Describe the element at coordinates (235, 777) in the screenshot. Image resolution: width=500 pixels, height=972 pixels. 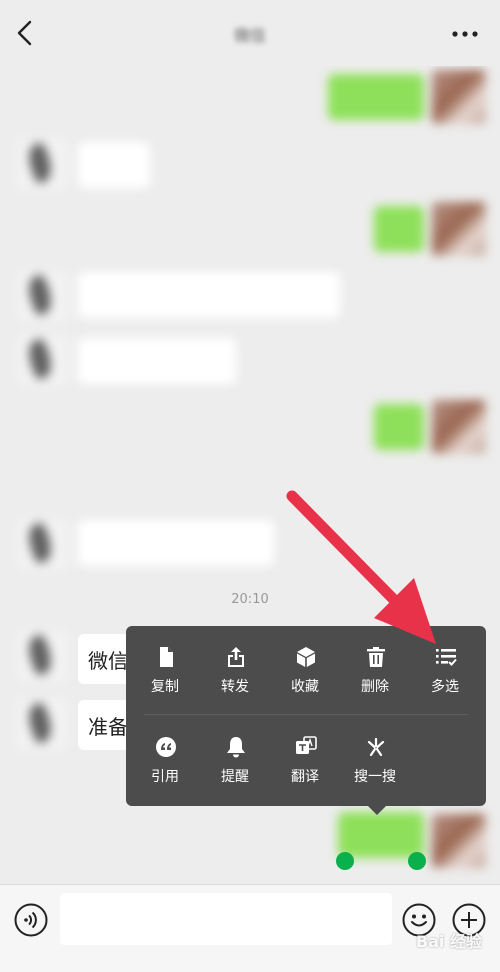
I see `menu-item-label: 提醒` at that location.